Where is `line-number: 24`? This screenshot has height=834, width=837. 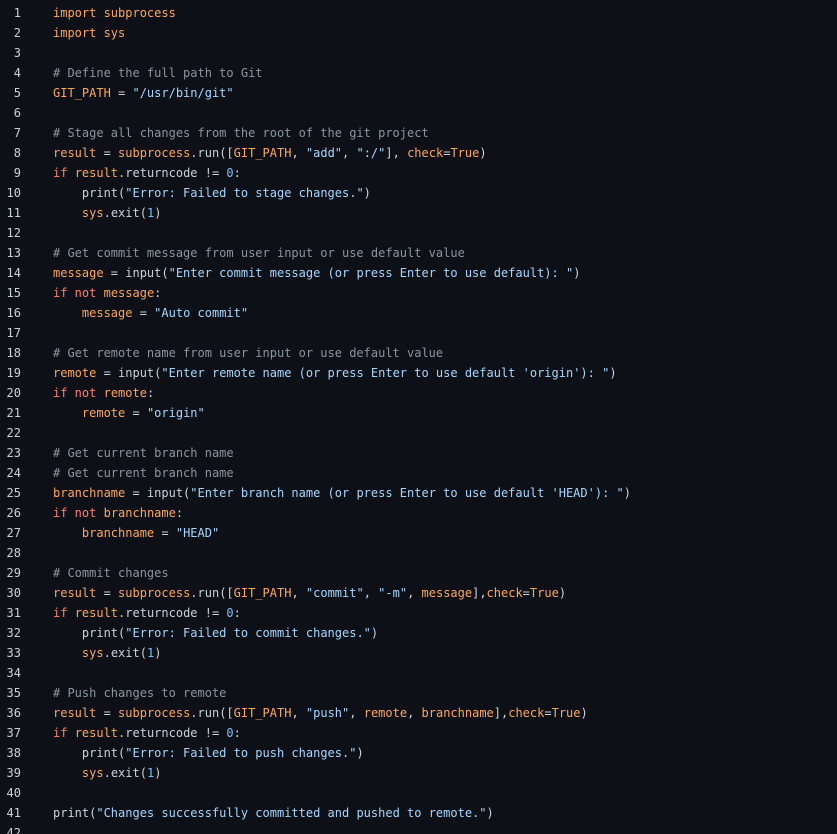 line-number: 24 is located at coordinates (13, 473).